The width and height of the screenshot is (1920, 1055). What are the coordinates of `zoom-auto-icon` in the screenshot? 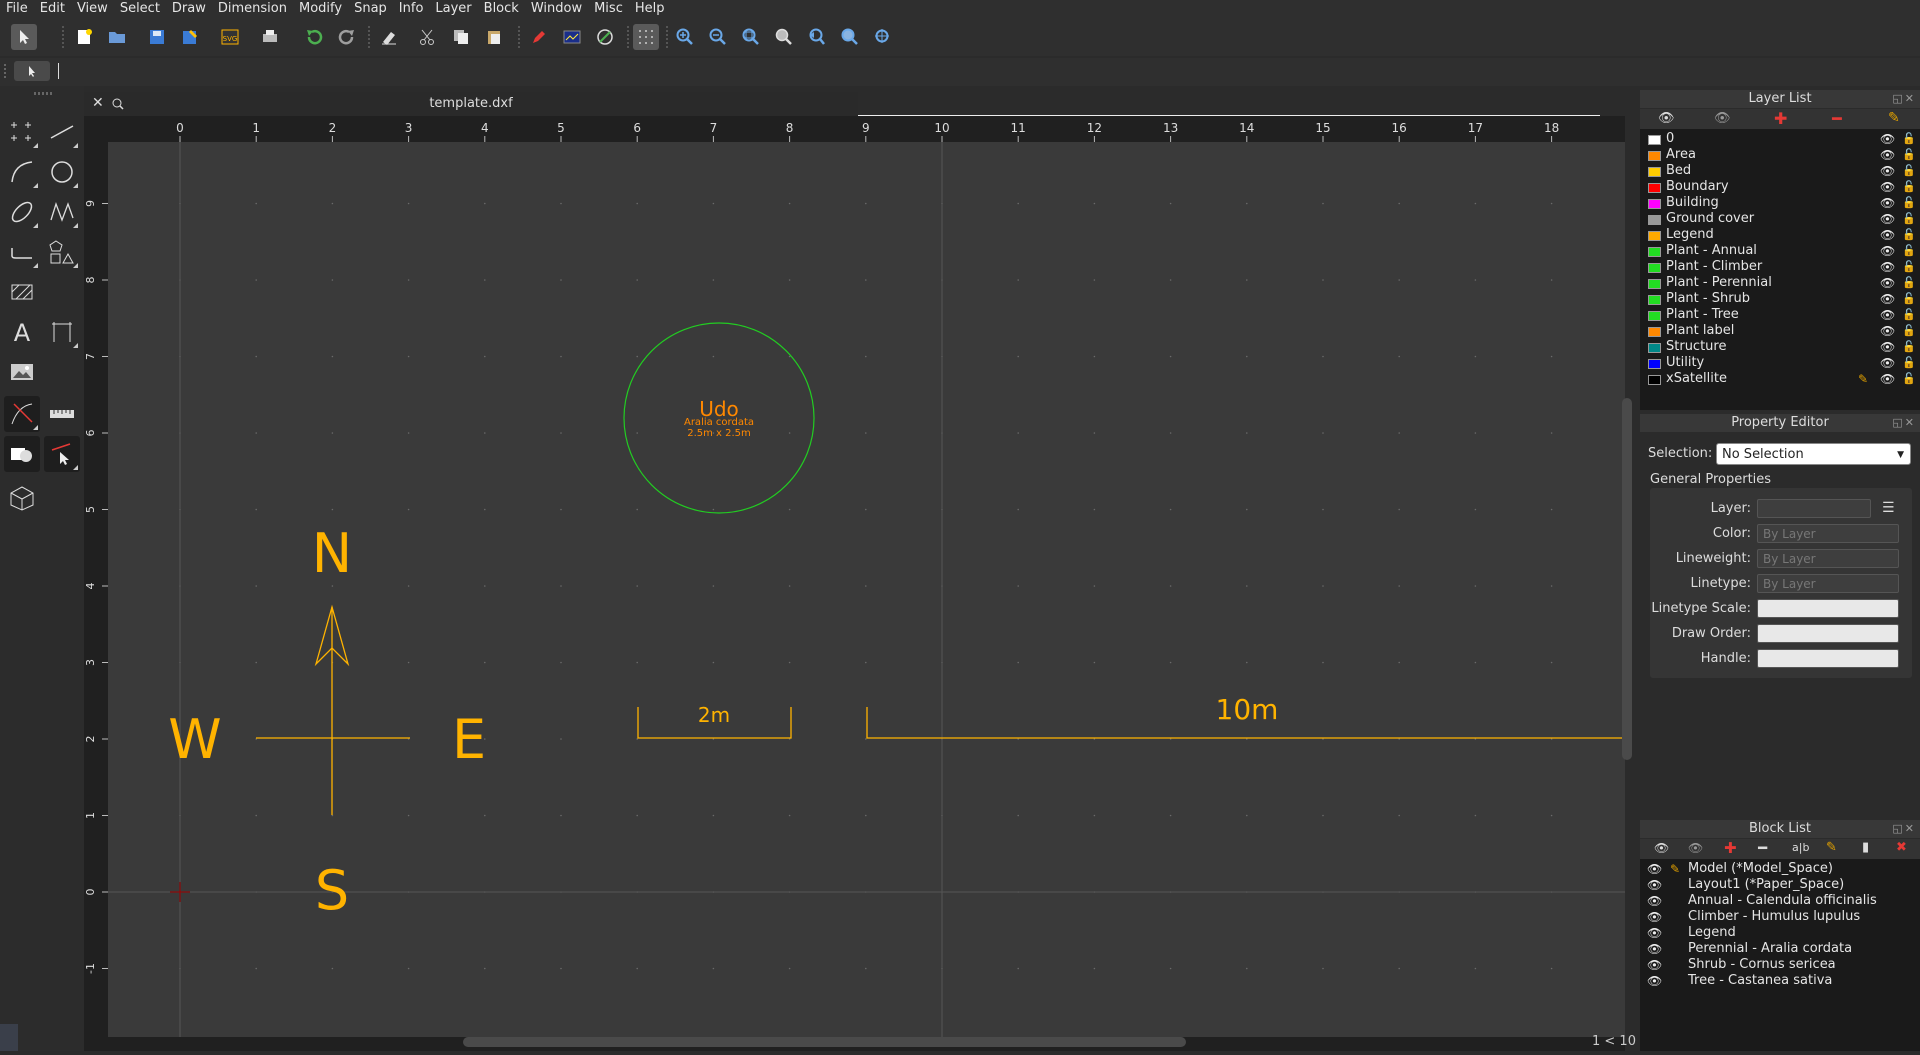 It's located at (751, 37).